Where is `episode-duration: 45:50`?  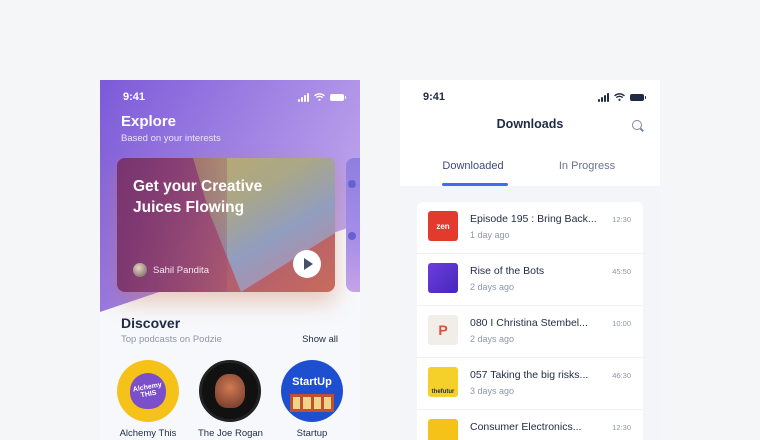 episode-duration: 45:50 is located at coordinates (621, 271).